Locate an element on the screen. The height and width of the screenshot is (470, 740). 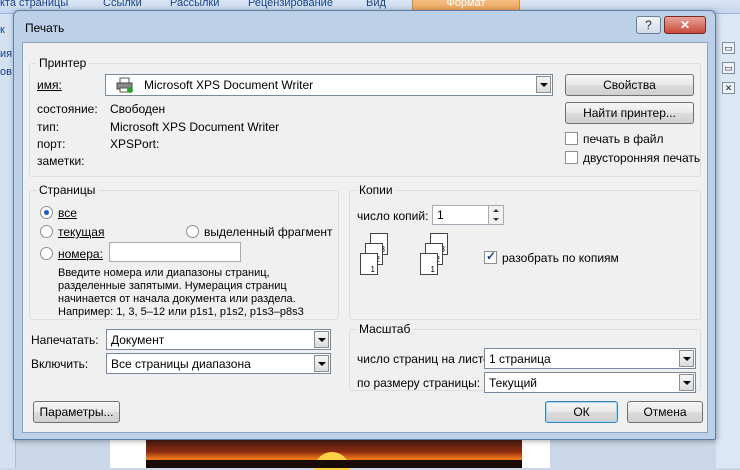
printer-group-legend: Принтер is located at coordinates (63, 63).